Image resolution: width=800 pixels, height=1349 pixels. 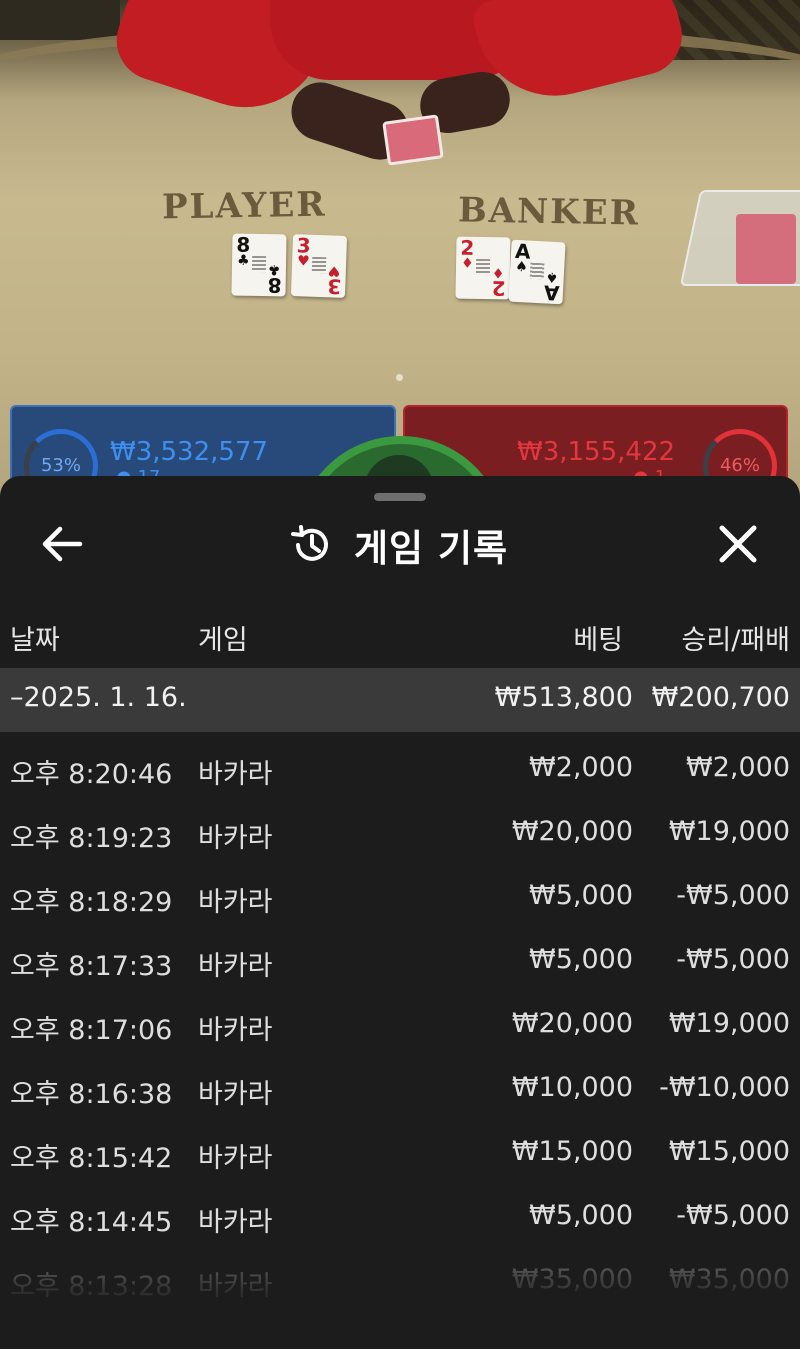 I want to click on card-rank-bottom: 2, so click(x=498, y=288).